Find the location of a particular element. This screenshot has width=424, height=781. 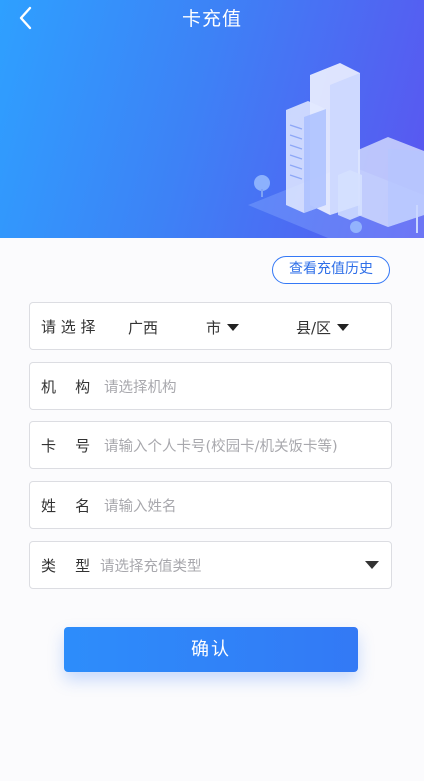

recharge-type-select: 请选择充值类型 is located at coordinates (151, 565).